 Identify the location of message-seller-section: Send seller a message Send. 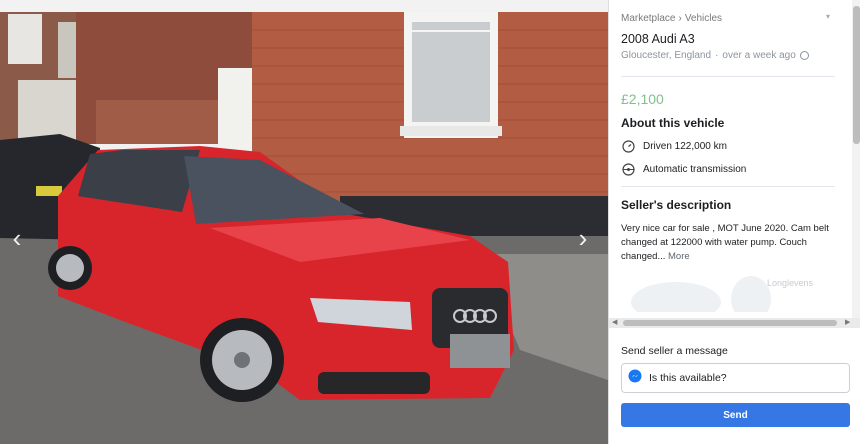
(734, 386).